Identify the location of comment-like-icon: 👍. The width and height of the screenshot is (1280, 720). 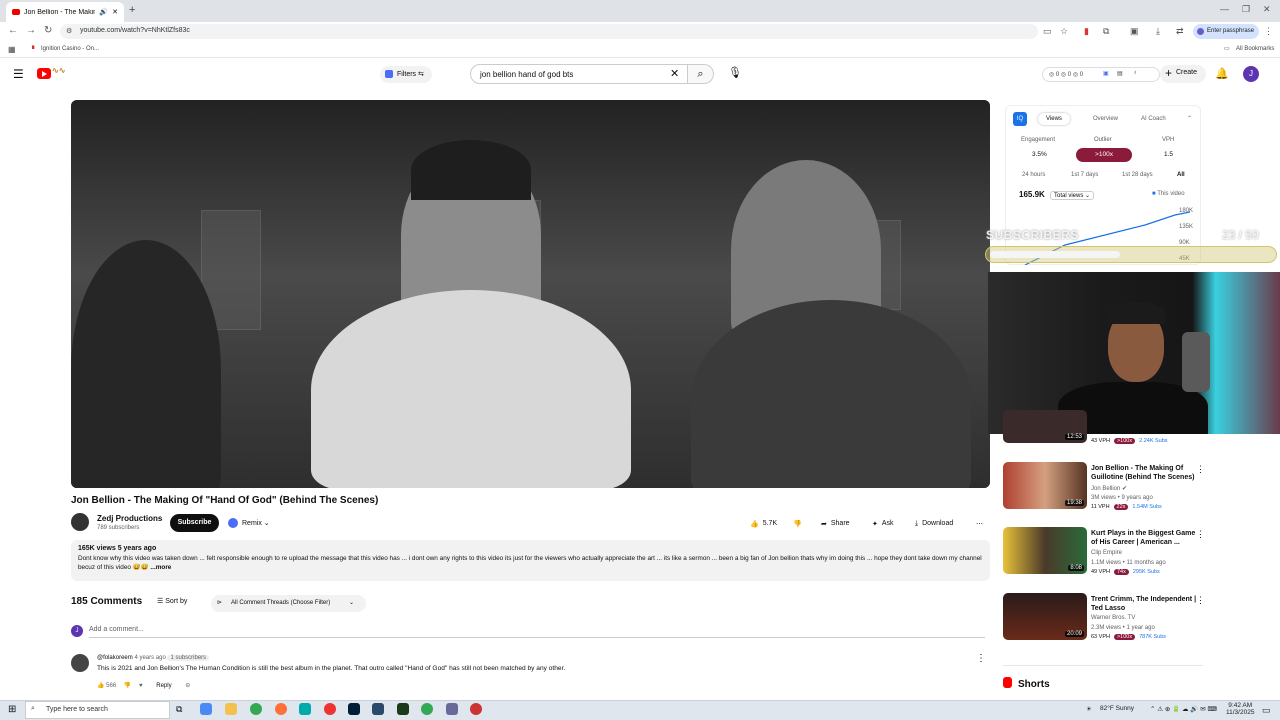
(100, 686).